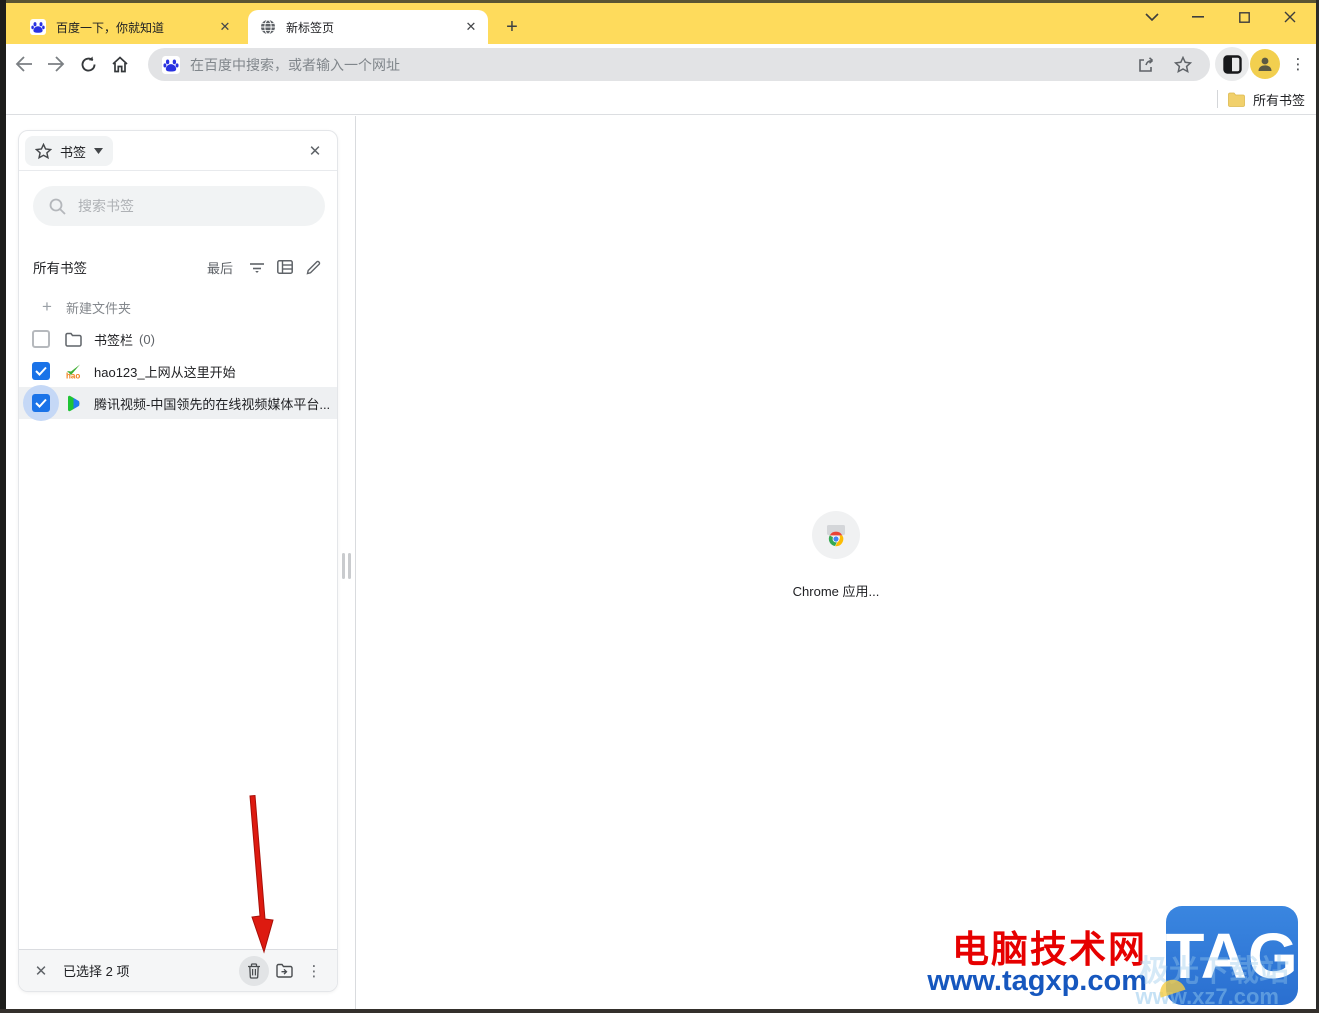  I want to click on tencent-video-favicon-icon, so click(74, 403).